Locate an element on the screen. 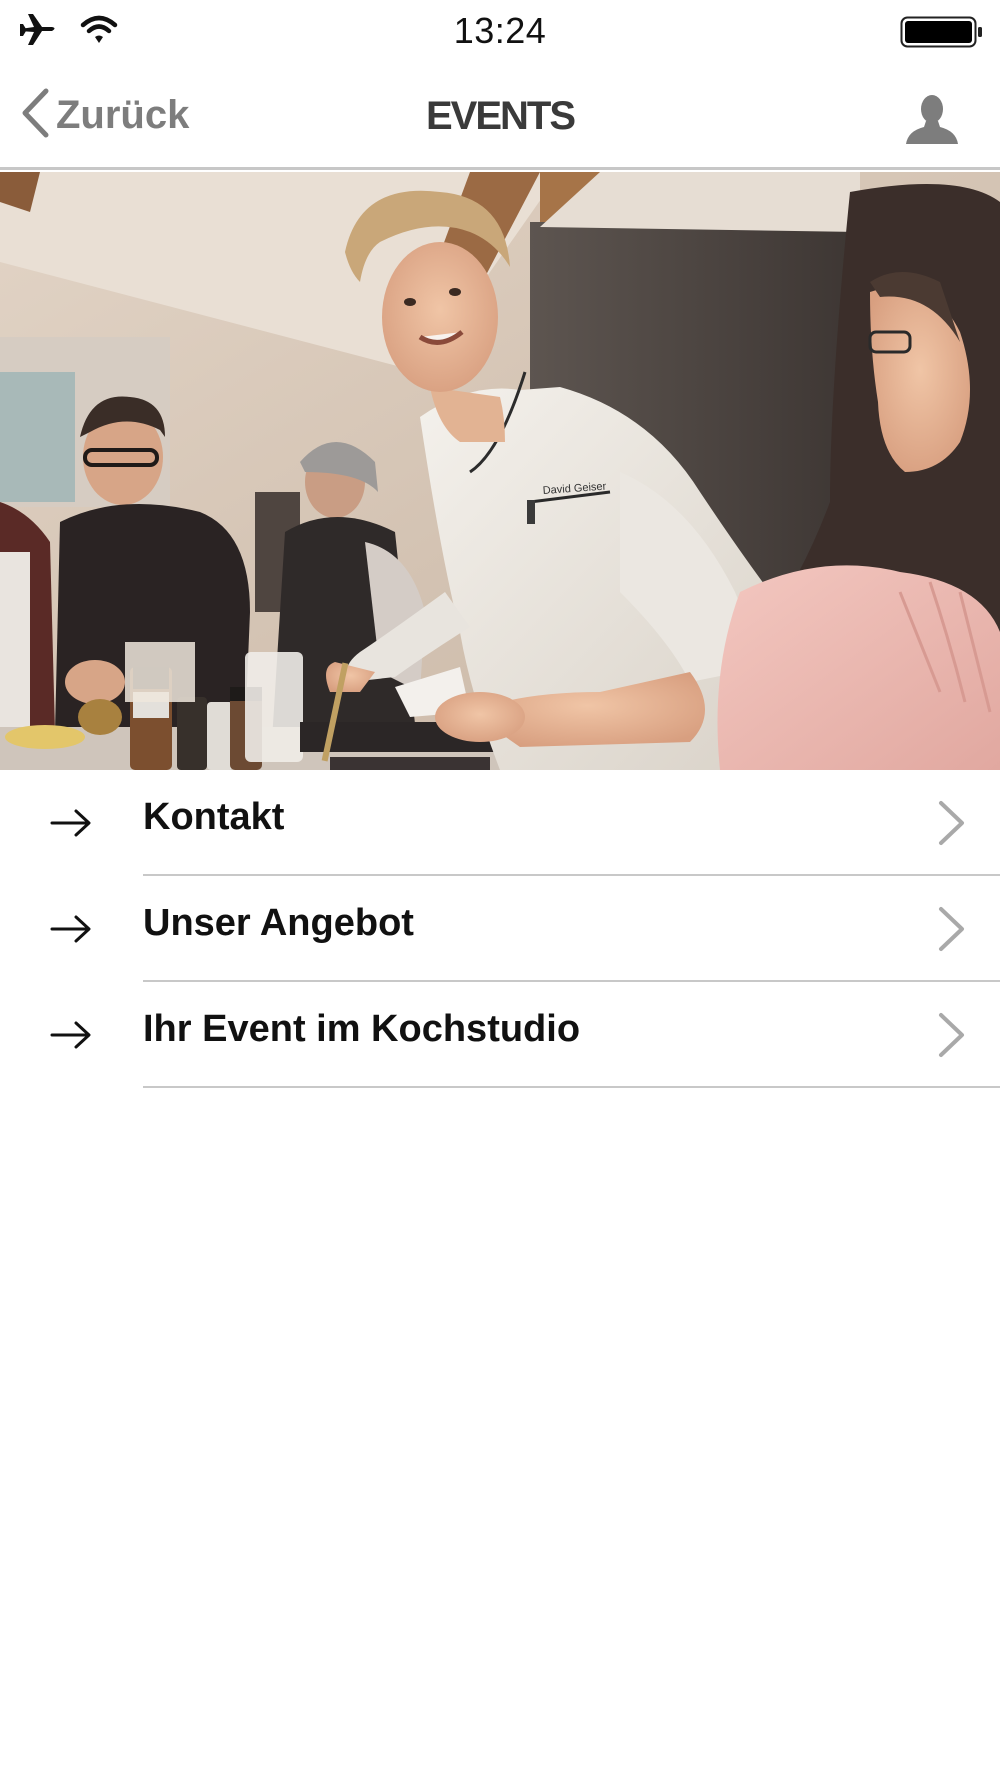 This screenshot has width=1000, height=1778. back-button: Zurück is located at coordinates (104, 115).